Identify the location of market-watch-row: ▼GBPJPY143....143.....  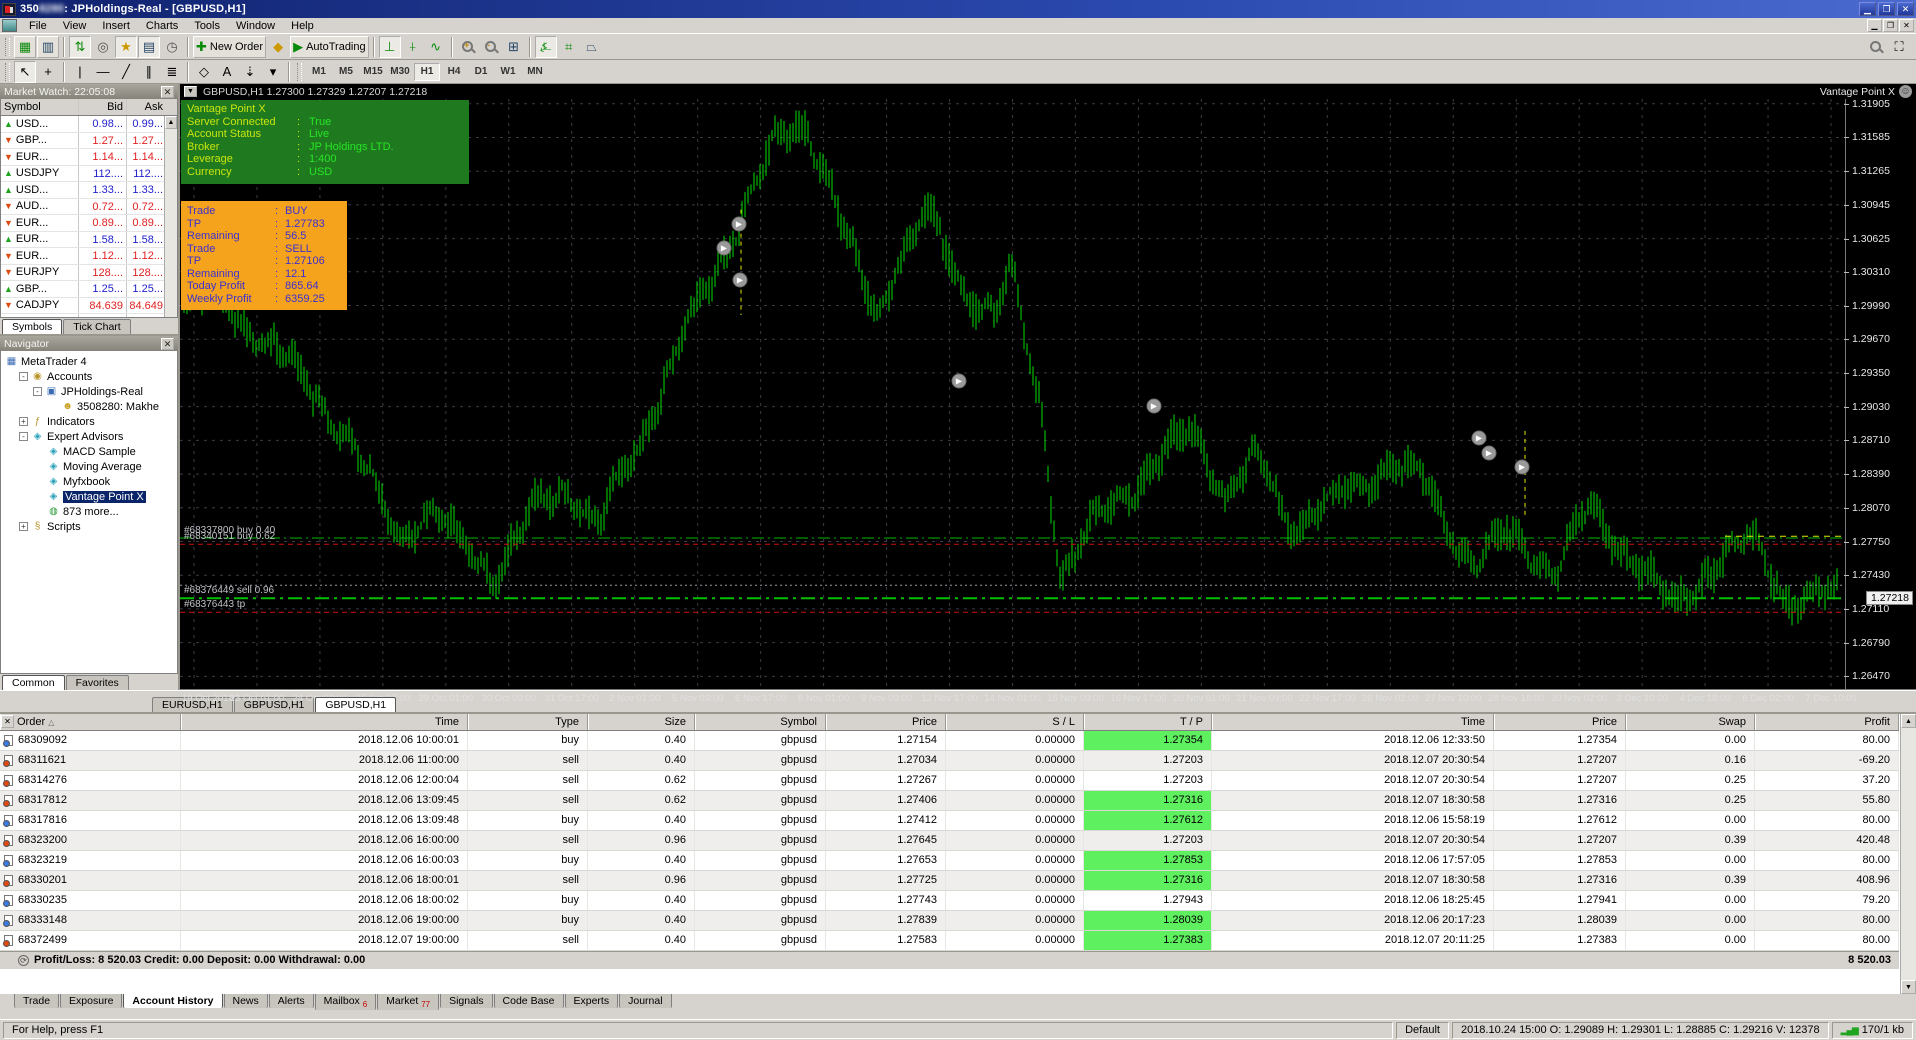
(89, 315).